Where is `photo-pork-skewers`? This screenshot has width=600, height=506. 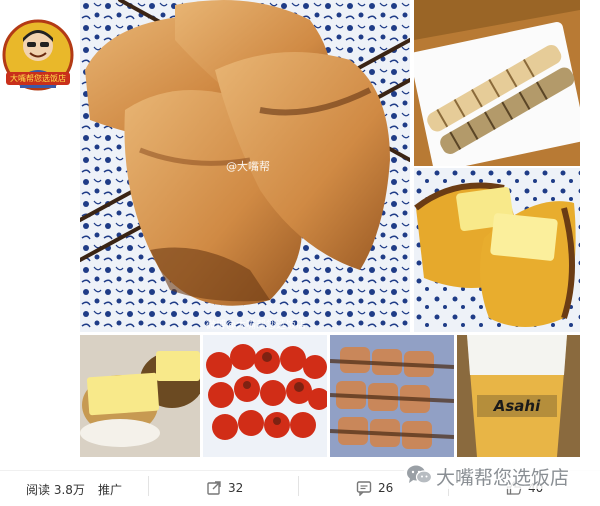
photo-pork-skewers is located at coordinates (392, 396).